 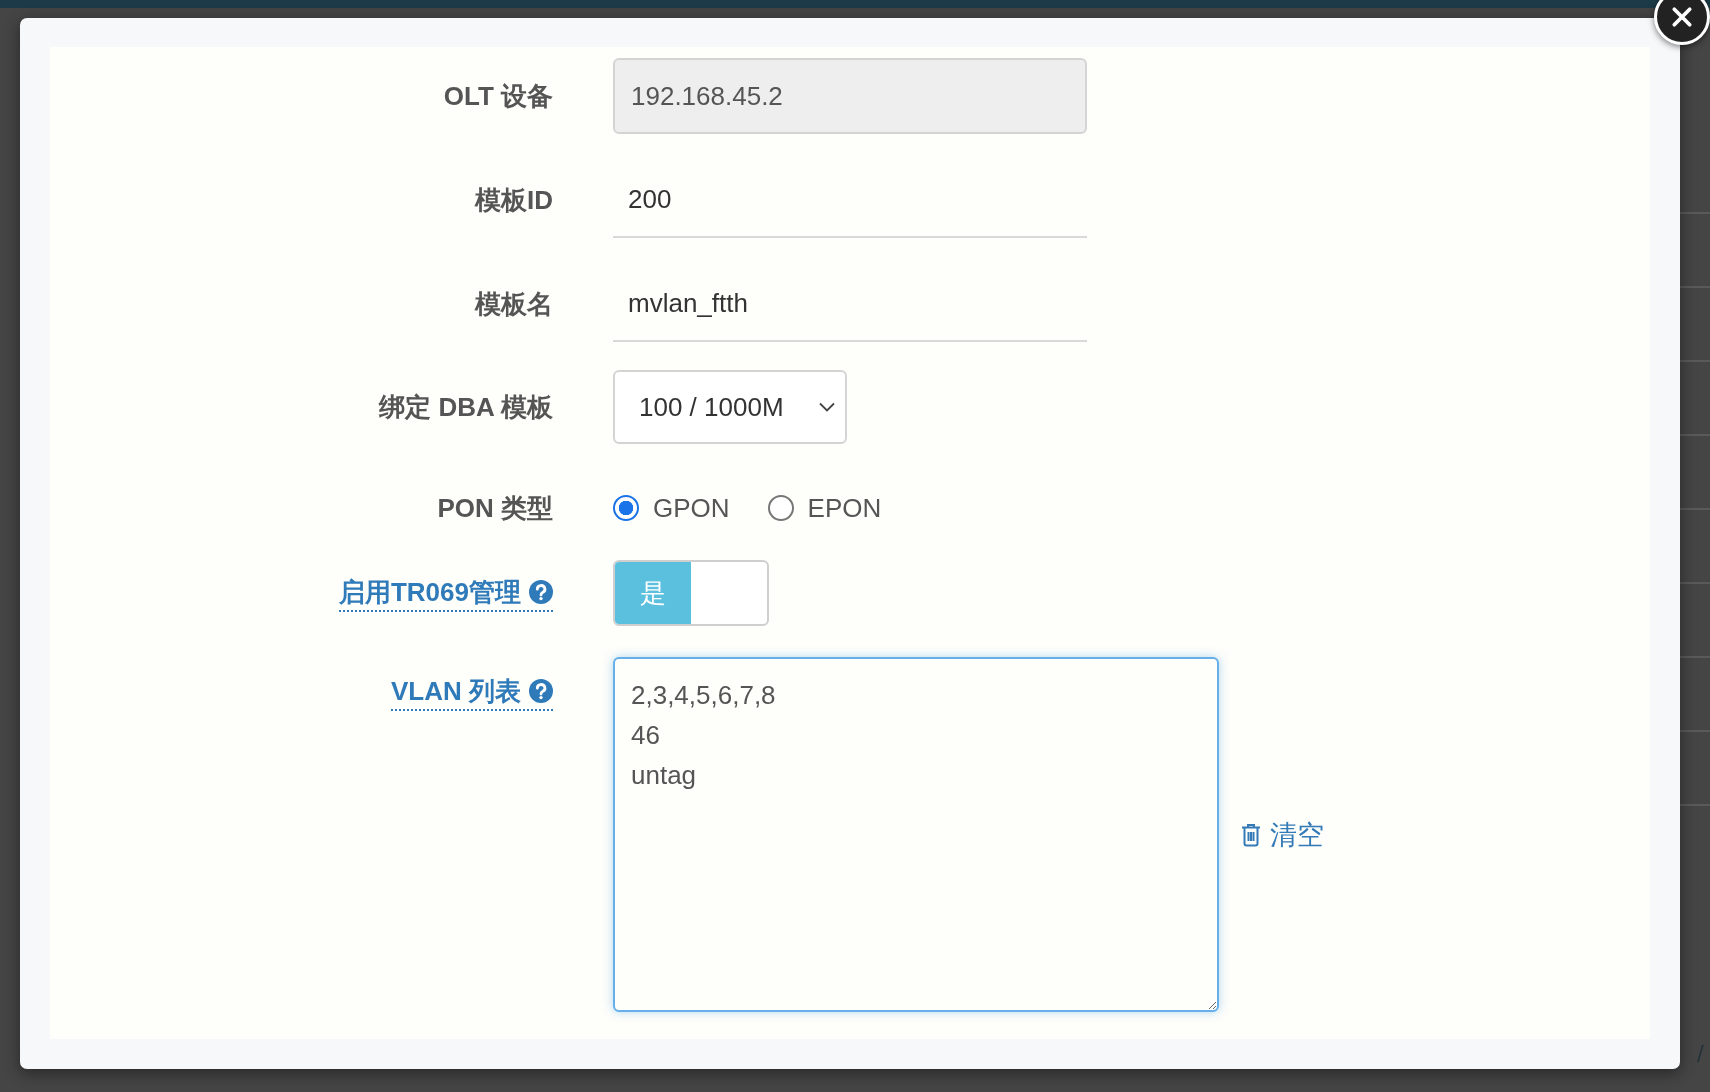 What do you see at coordinates (916, 834) in the screenshot?
I see `vlan-textarea: 2,3,4,5,6,7,8 46 untag` at bounding box center [916, 834].